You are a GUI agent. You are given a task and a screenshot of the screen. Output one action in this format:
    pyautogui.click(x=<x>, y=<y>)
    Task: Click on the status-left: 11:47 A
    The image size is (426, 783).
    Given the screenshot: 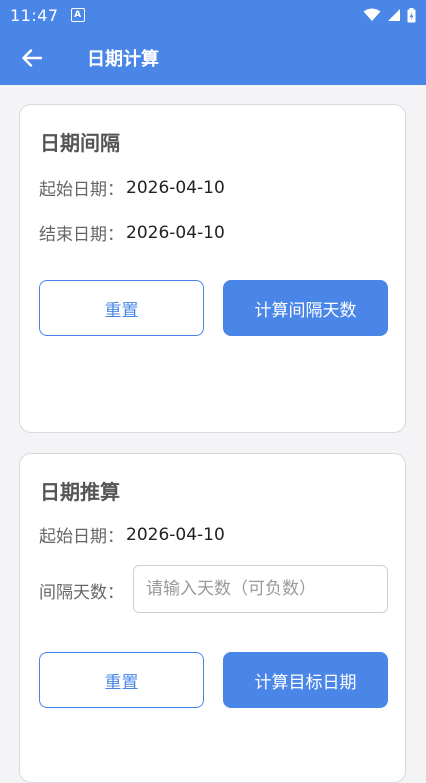 What is the action you would take?
    pyautogui.click(x=47, y=15)
    